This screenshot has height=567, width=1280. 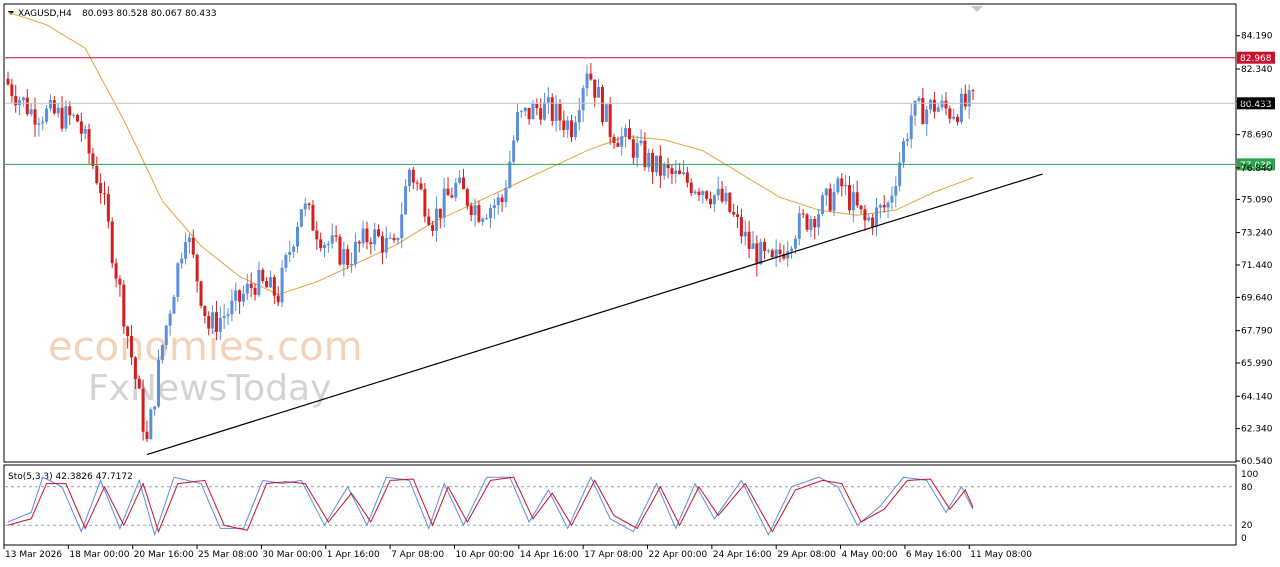 I want to click on y-tick-label: 73.240, so click(x=1257, y=234).